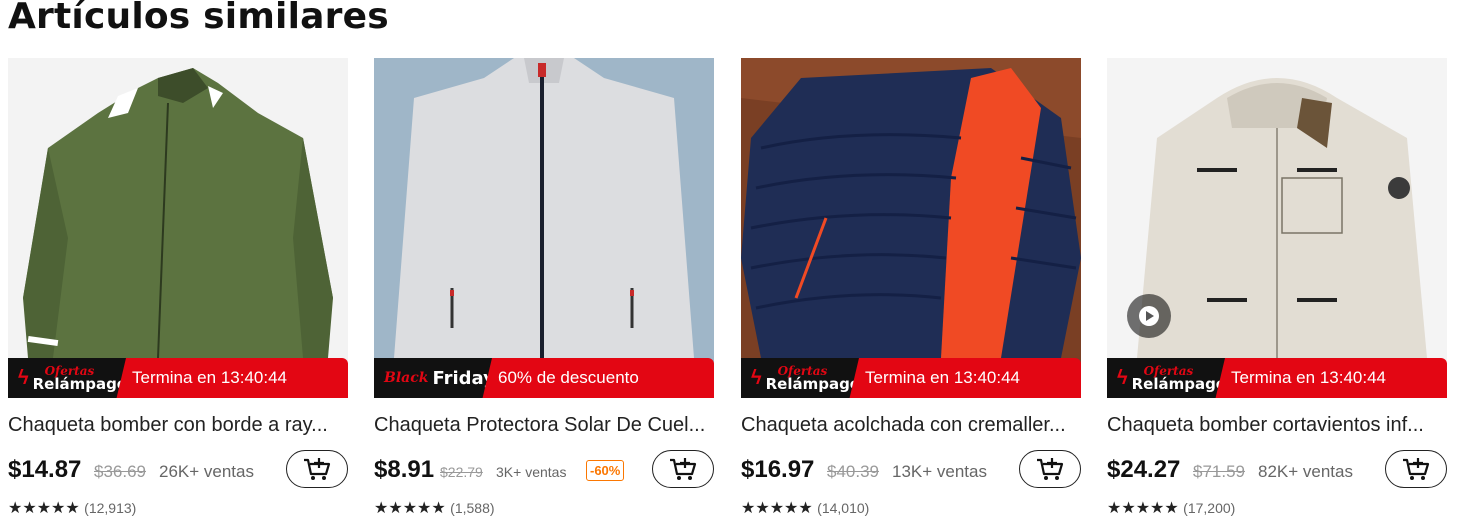  I want to click on rating: ★★★★★ (17,200), so click(1171, 508).